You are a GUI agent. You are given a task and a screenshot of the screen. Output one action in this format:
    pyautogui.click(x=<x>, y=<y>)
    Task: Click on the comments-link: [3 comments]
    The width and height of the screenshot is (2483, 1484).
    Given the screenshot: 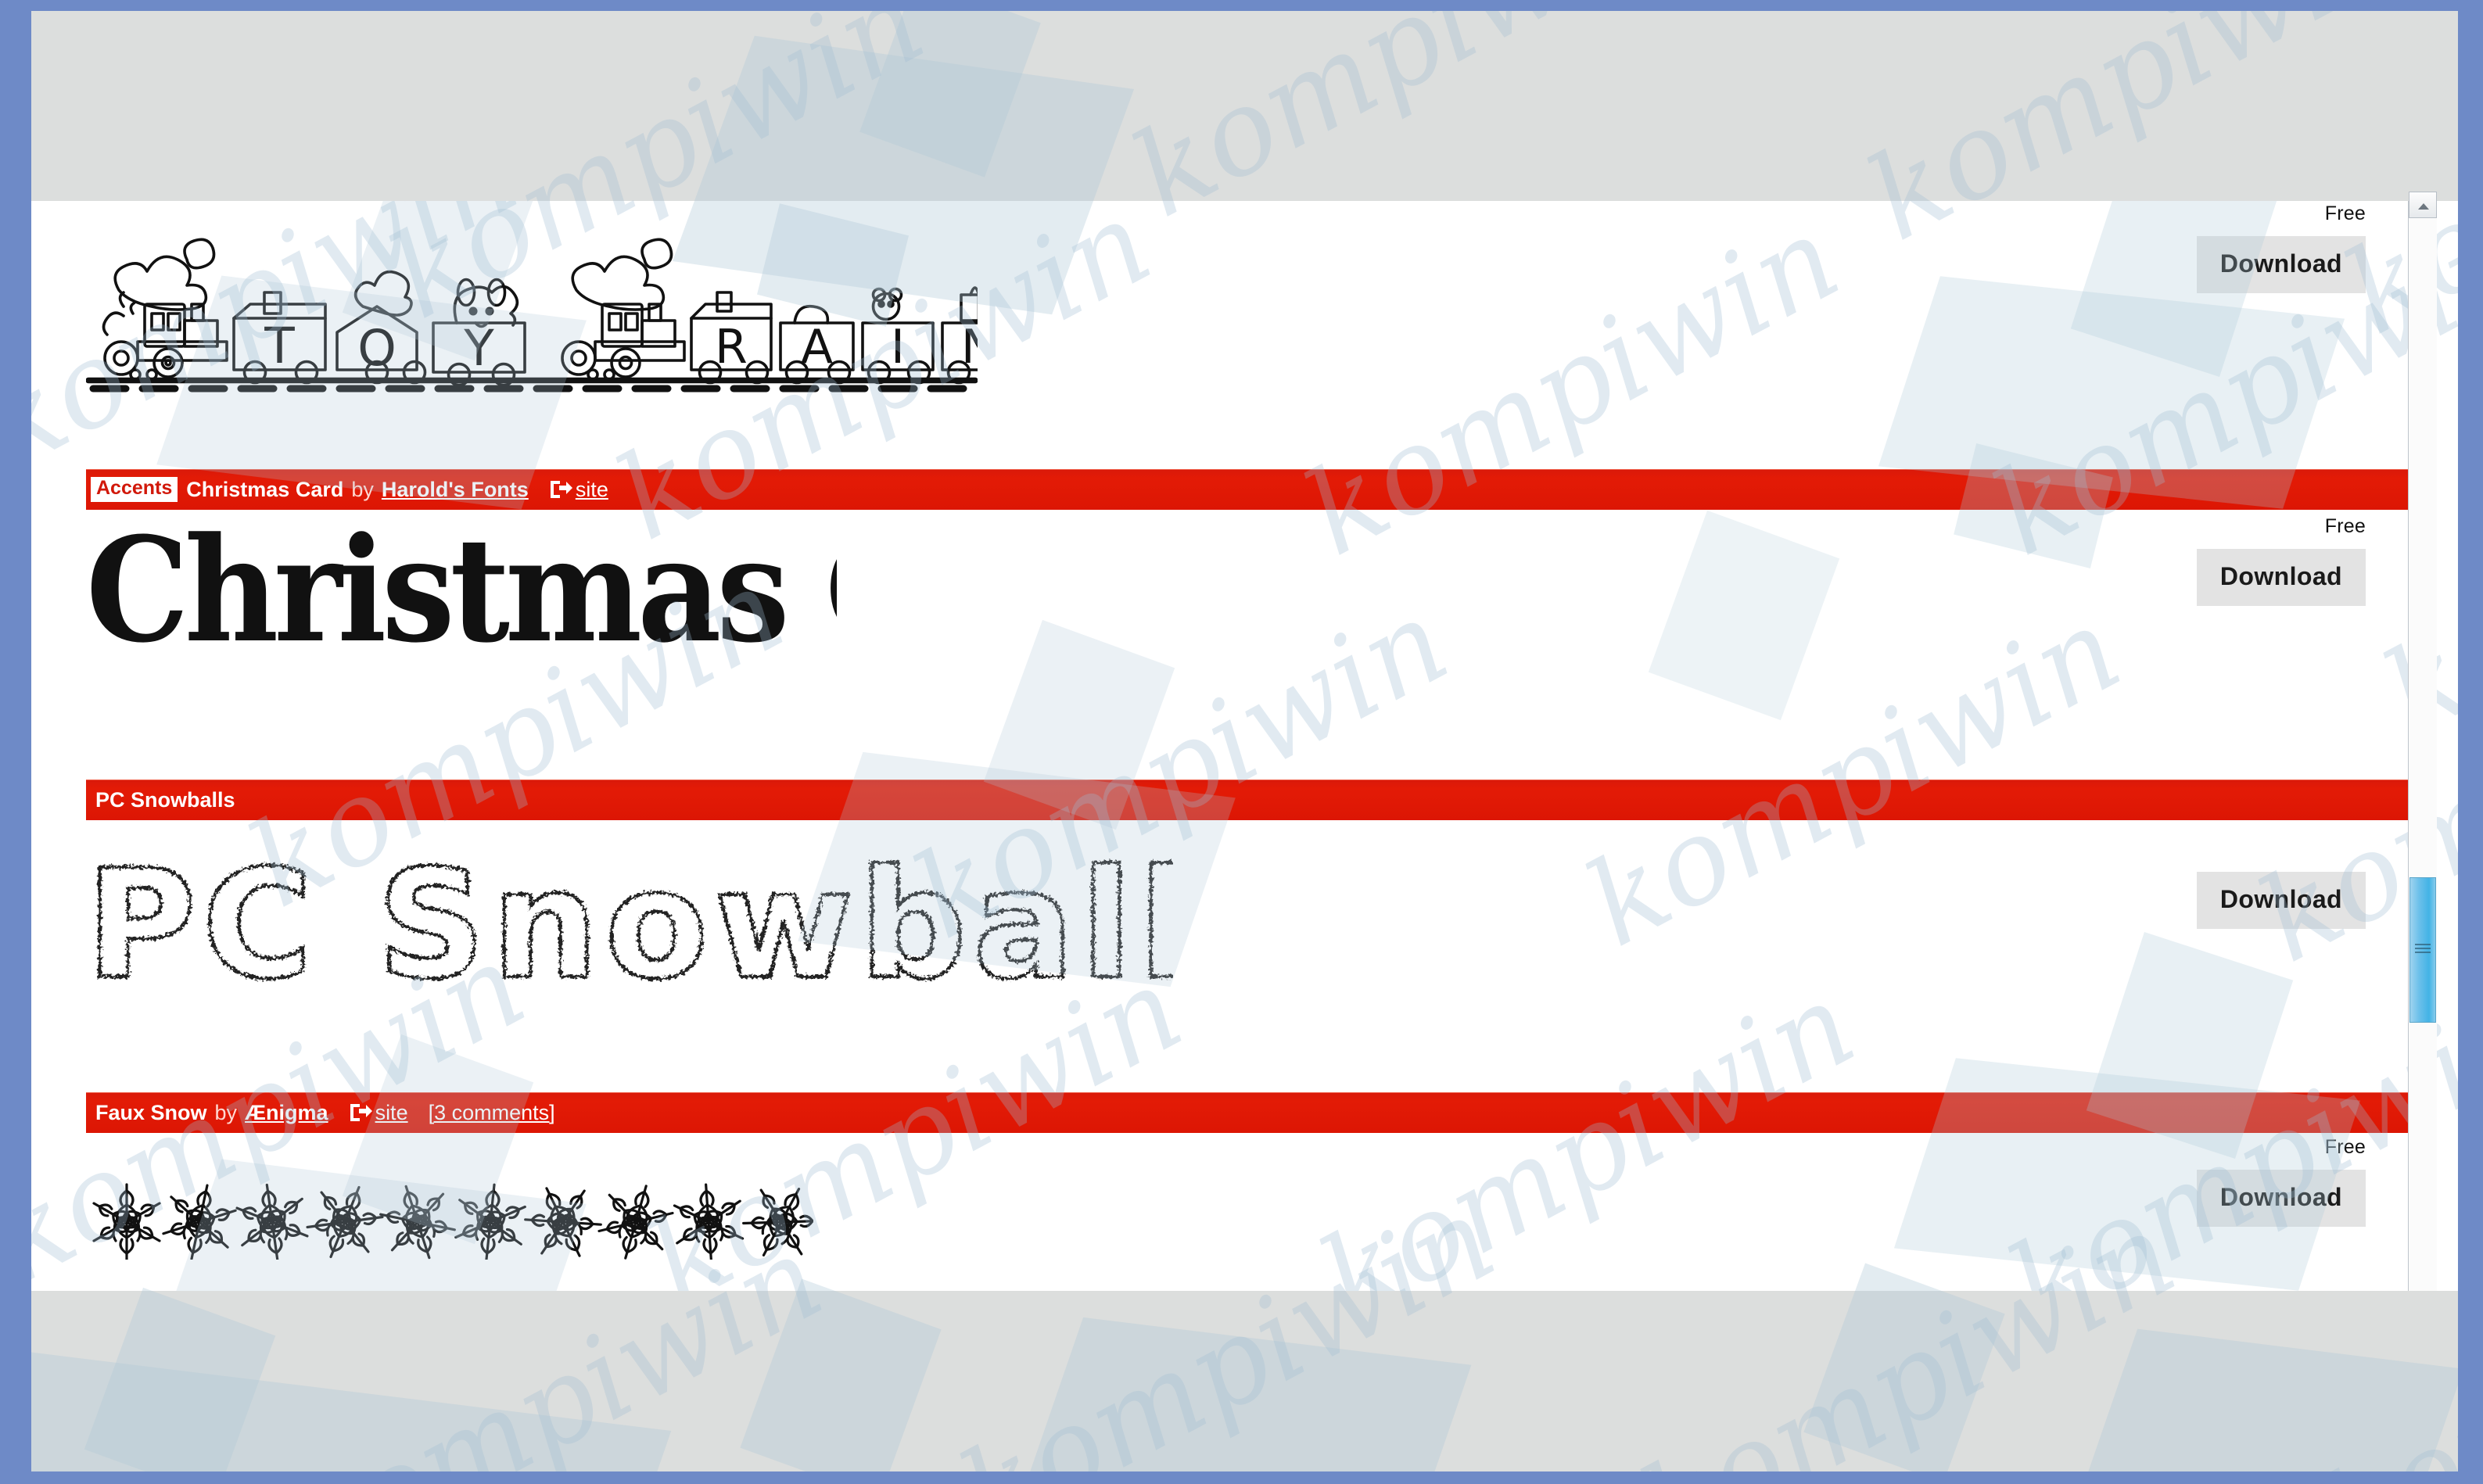 What is the action you would take?
    pyautogui.click(x=492, y=1113)
    